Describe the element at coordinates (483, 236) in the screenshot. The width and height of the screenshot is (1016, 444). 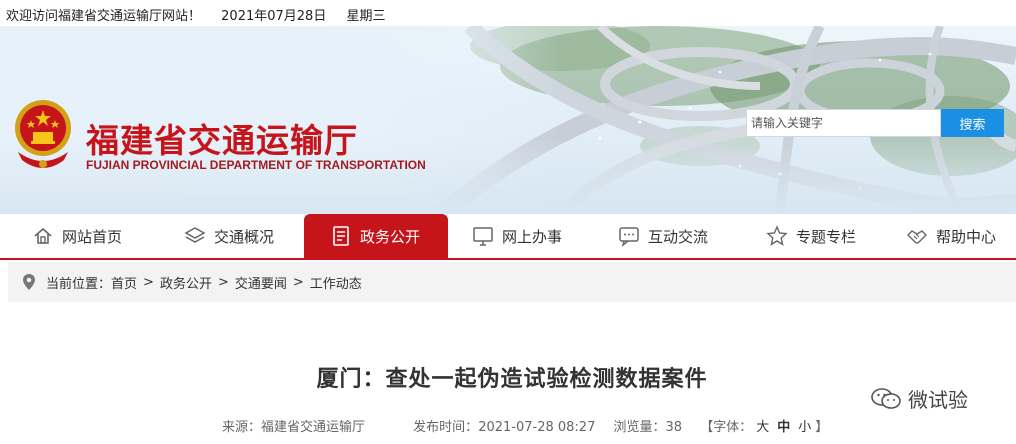
I see `monitor-icon` at that location.